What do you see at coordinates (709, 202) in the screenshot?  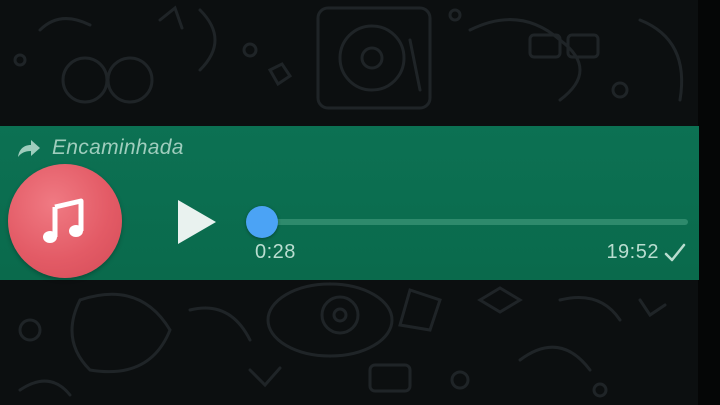 I see `window-edge` at bounding box center [709, 202].